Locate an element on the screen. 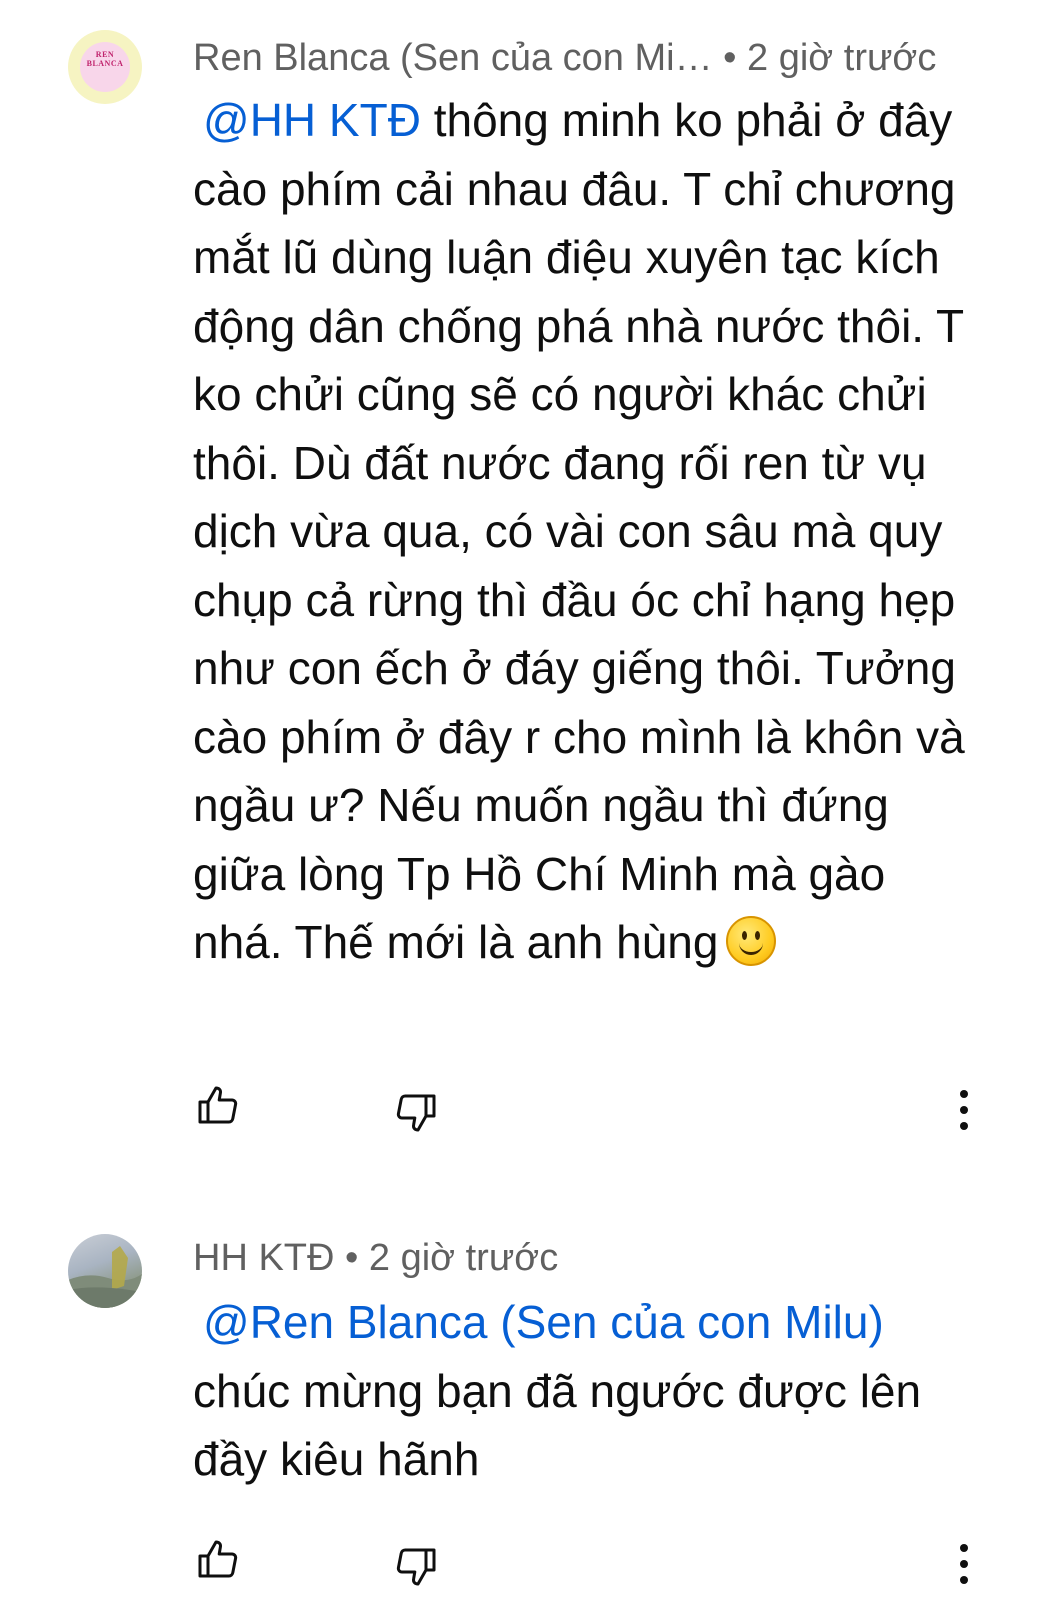 This screenshot has height=1610, width=1046. author-avatar is located at coordinates (105, 1271).